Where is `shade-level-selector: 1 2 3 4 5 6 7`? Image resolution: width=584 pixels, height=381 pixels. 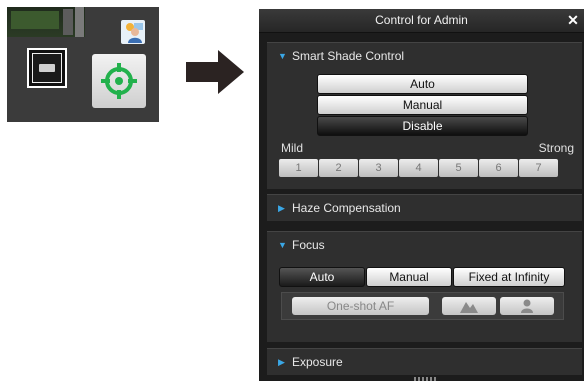
shade-level-selector: 1 2 3 4 5 6 7 is located at coordinates (418, 168).